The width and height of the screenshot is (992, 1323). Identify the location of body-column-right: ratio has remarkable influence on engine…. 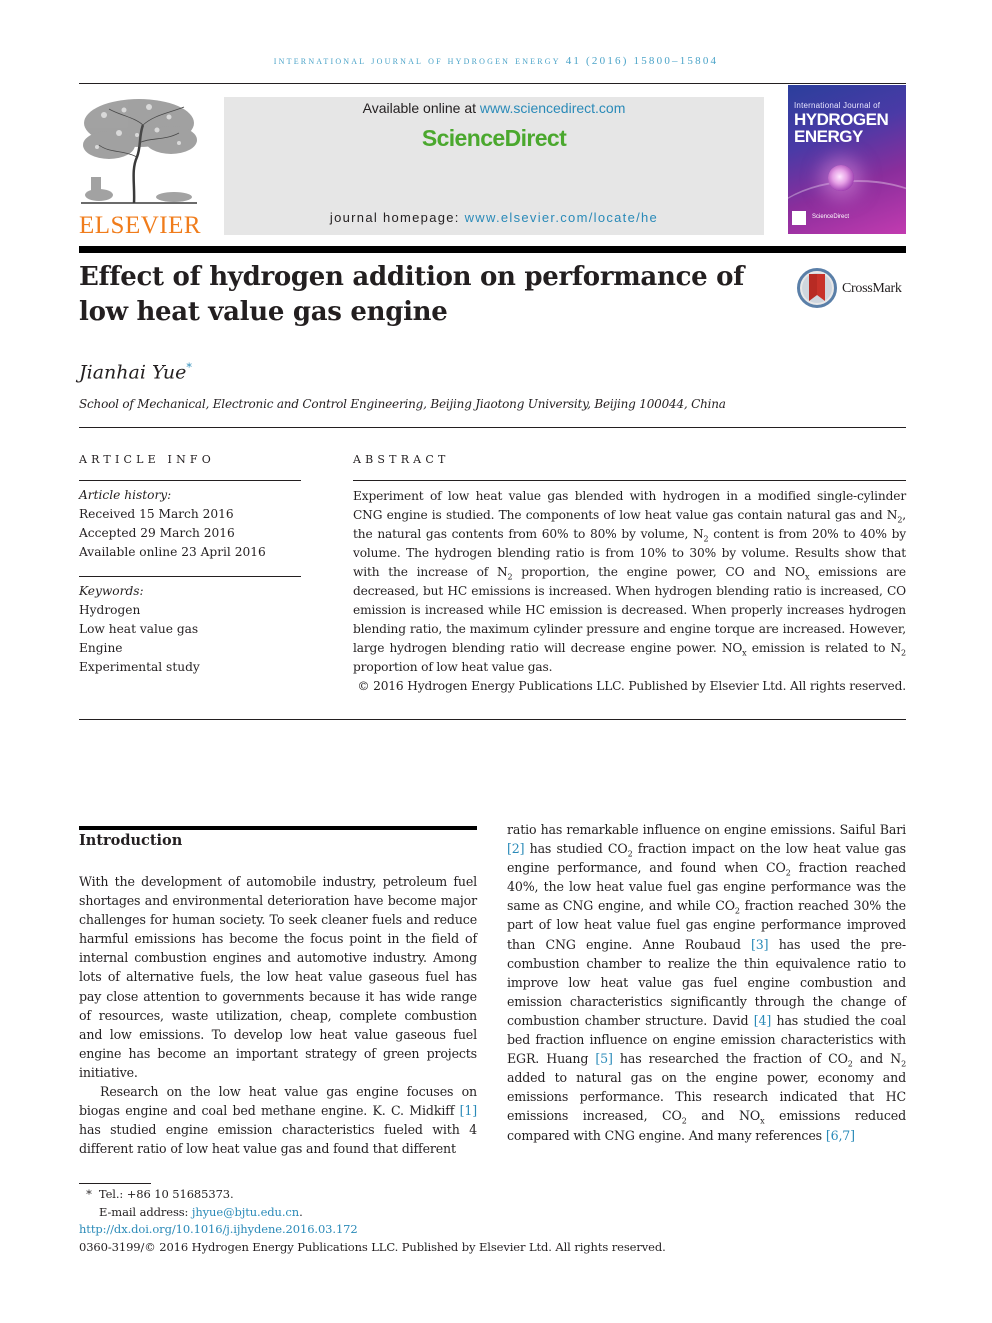
(706, 982).